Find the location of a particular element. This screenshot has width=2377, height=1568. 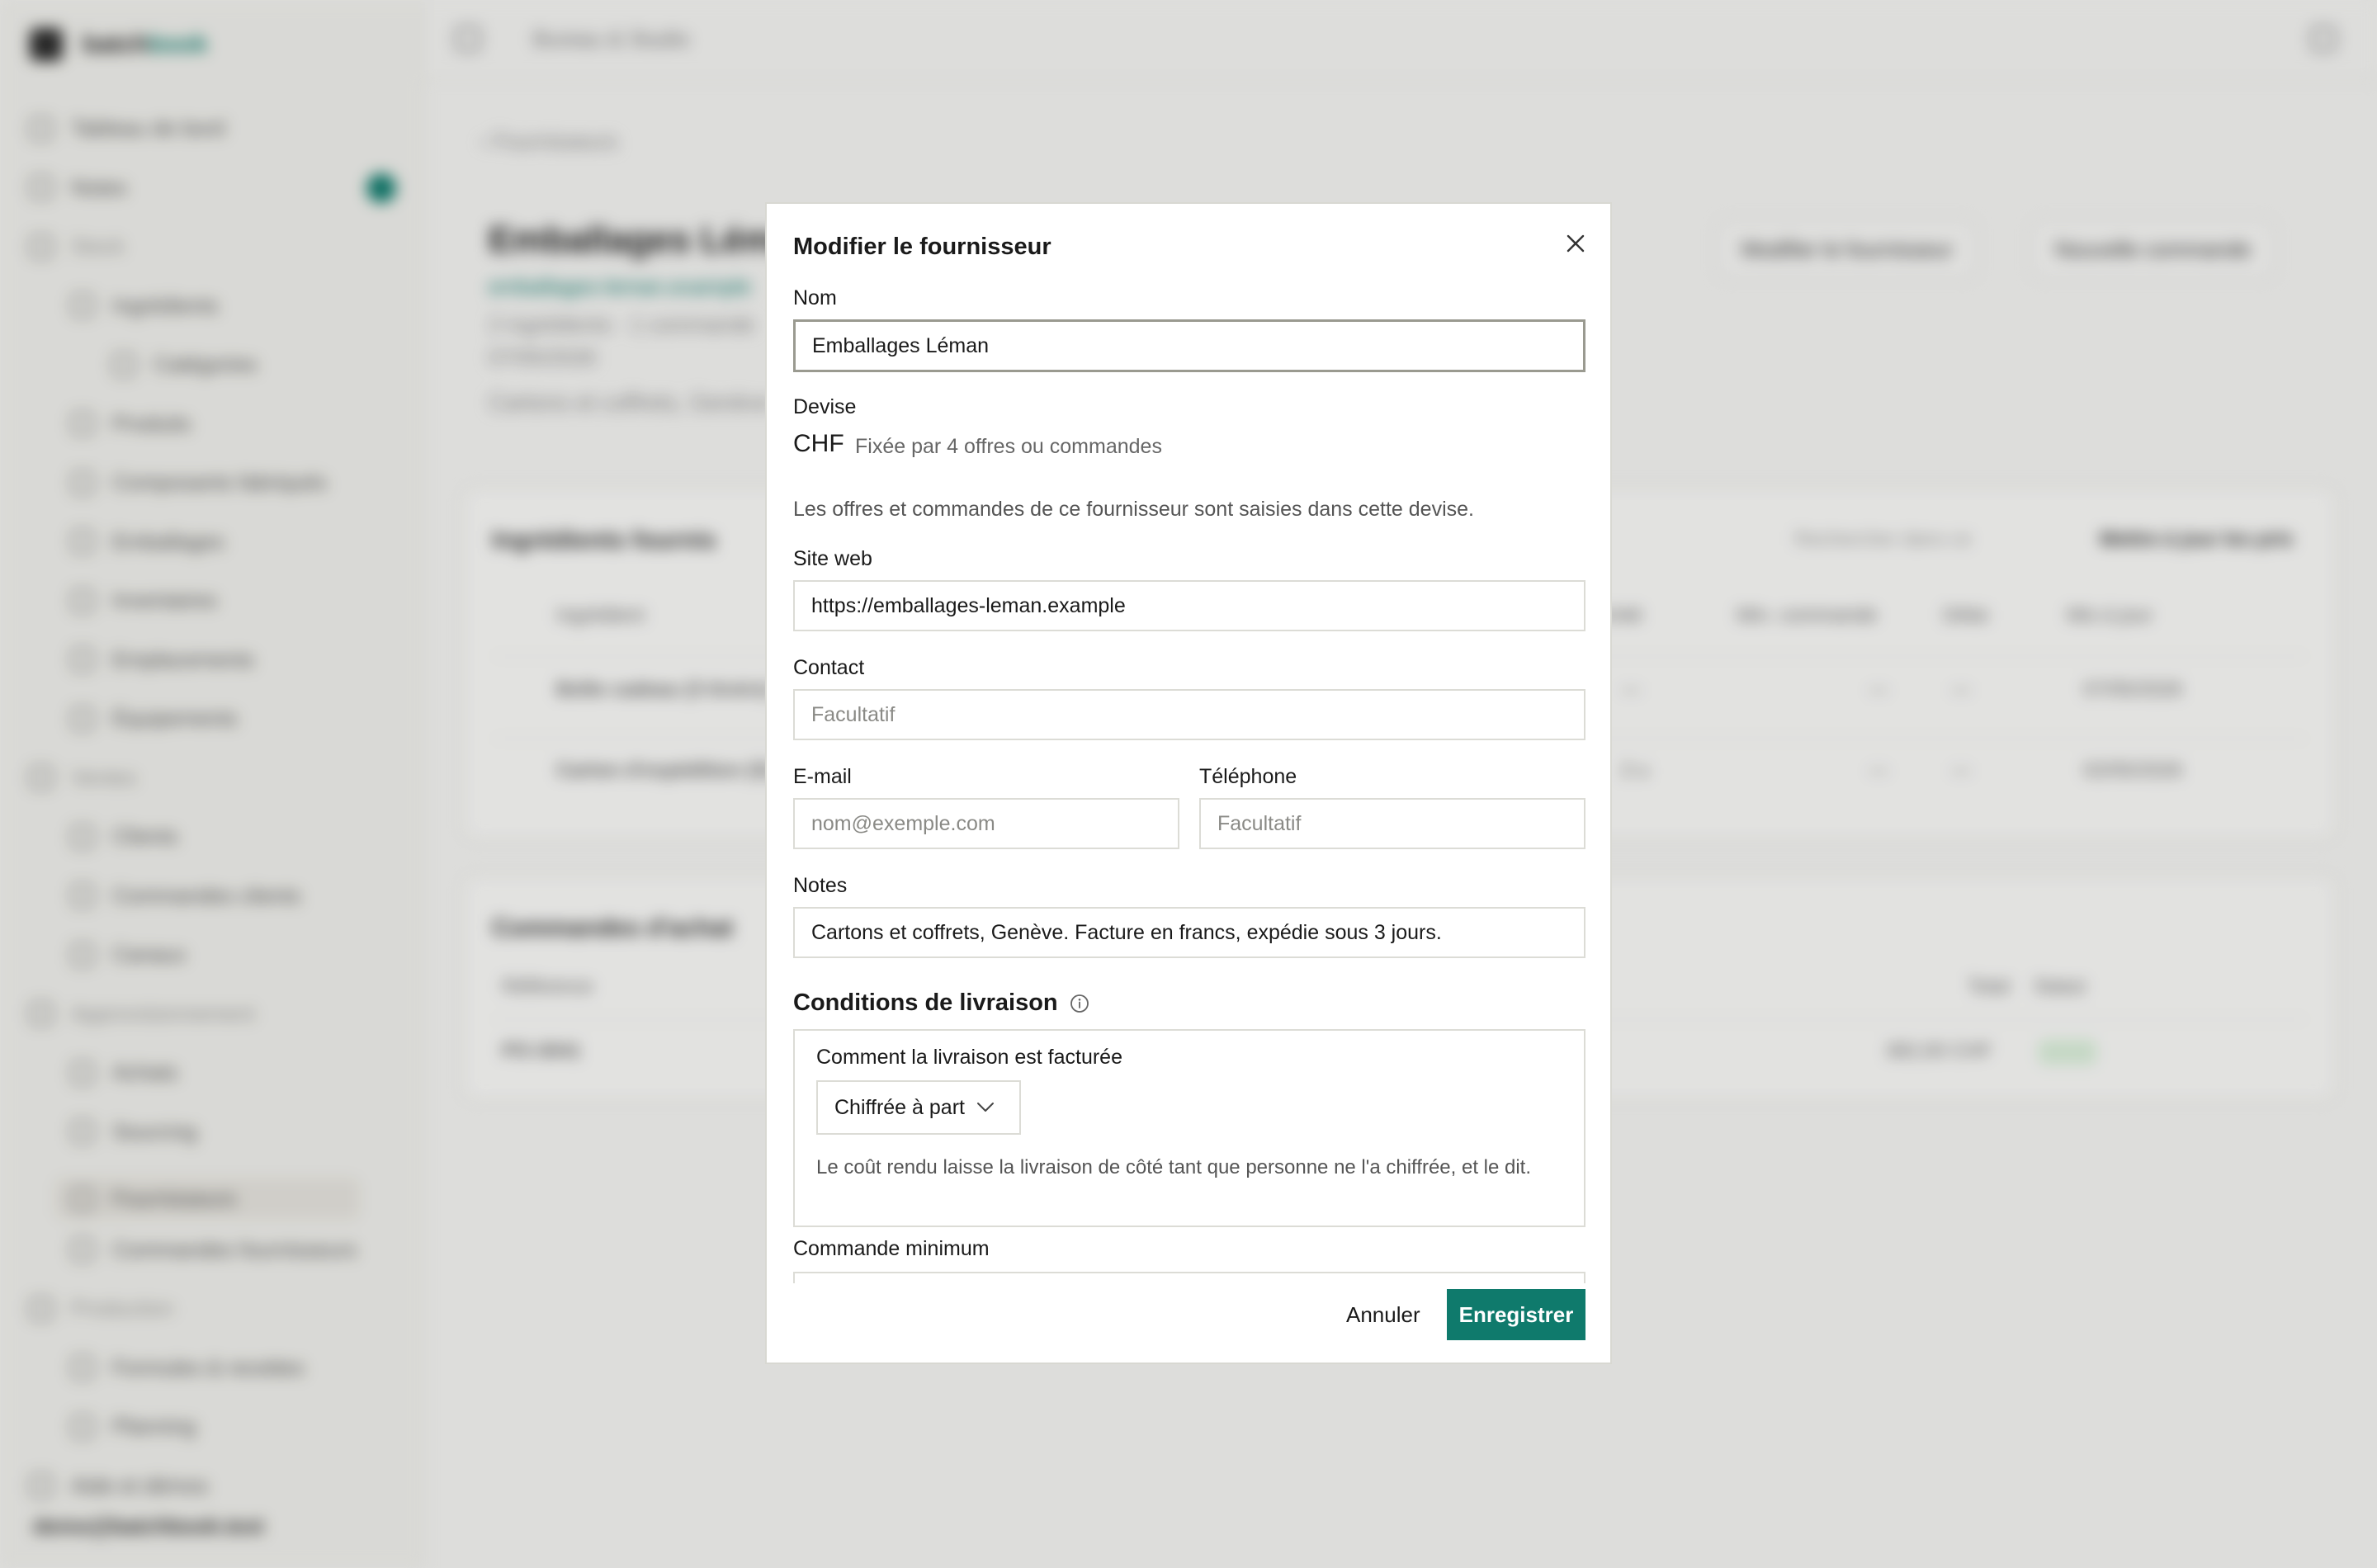

email-input is located at coordinates (986, 823).